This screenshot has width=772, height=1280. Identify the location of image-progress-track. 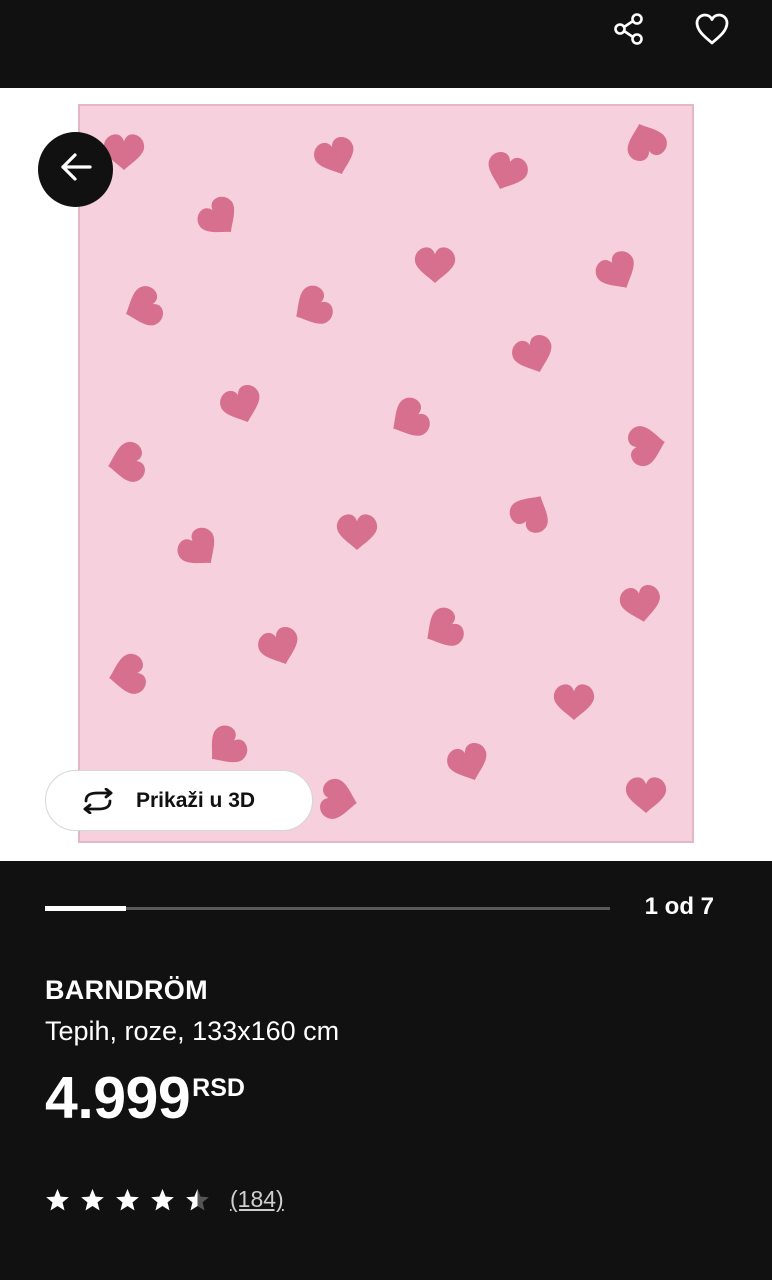
(327, 908).